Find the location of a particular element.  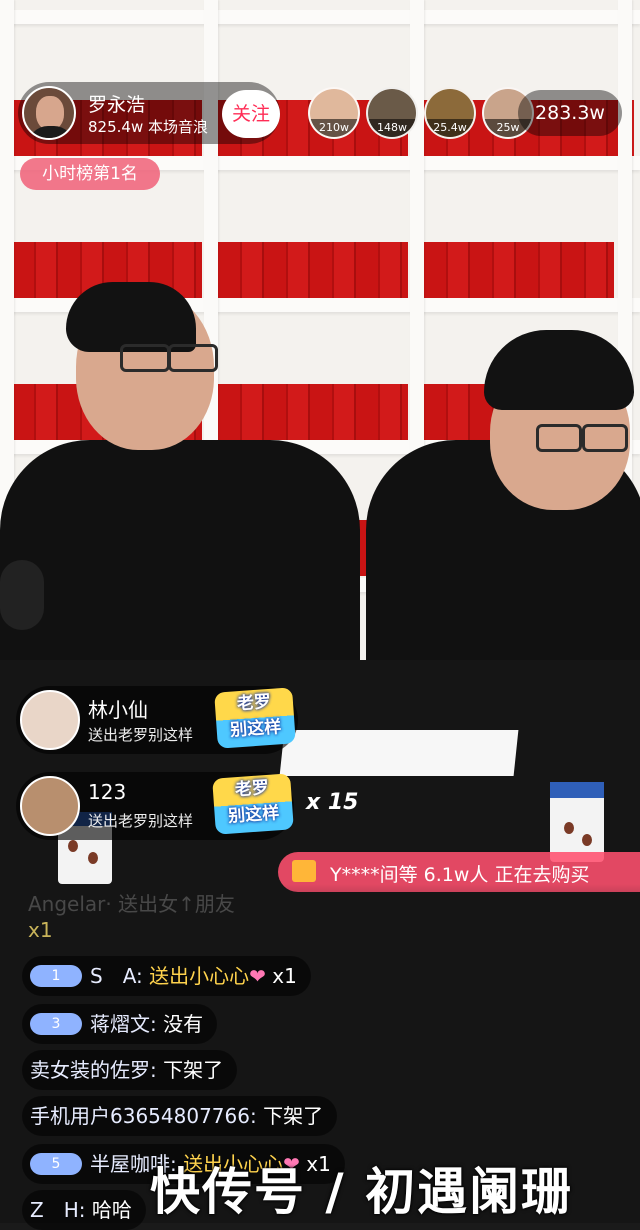

chat-text: 送出小心心 is located at coordinates (199, 976).